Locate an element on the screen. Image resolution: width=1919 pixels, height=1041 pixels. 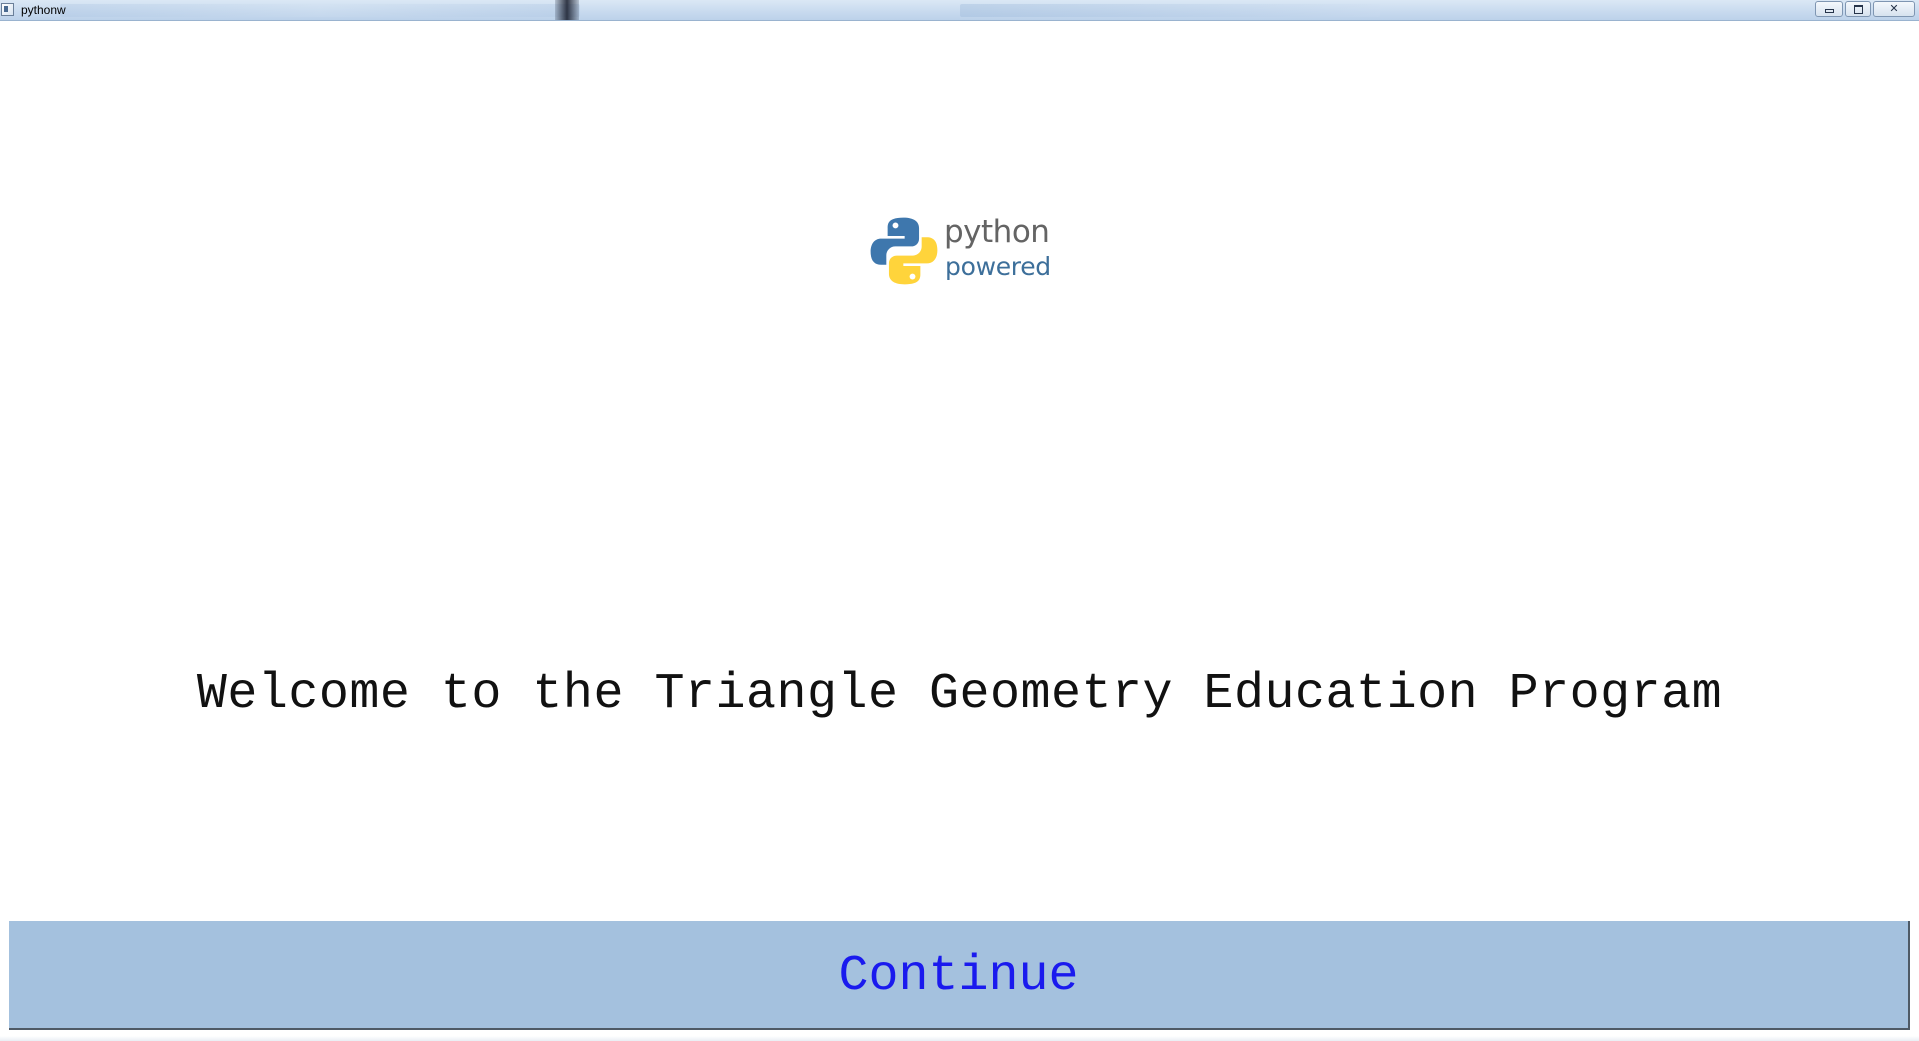
python-powered-logo: python powered is located at coordinates (963, 252).